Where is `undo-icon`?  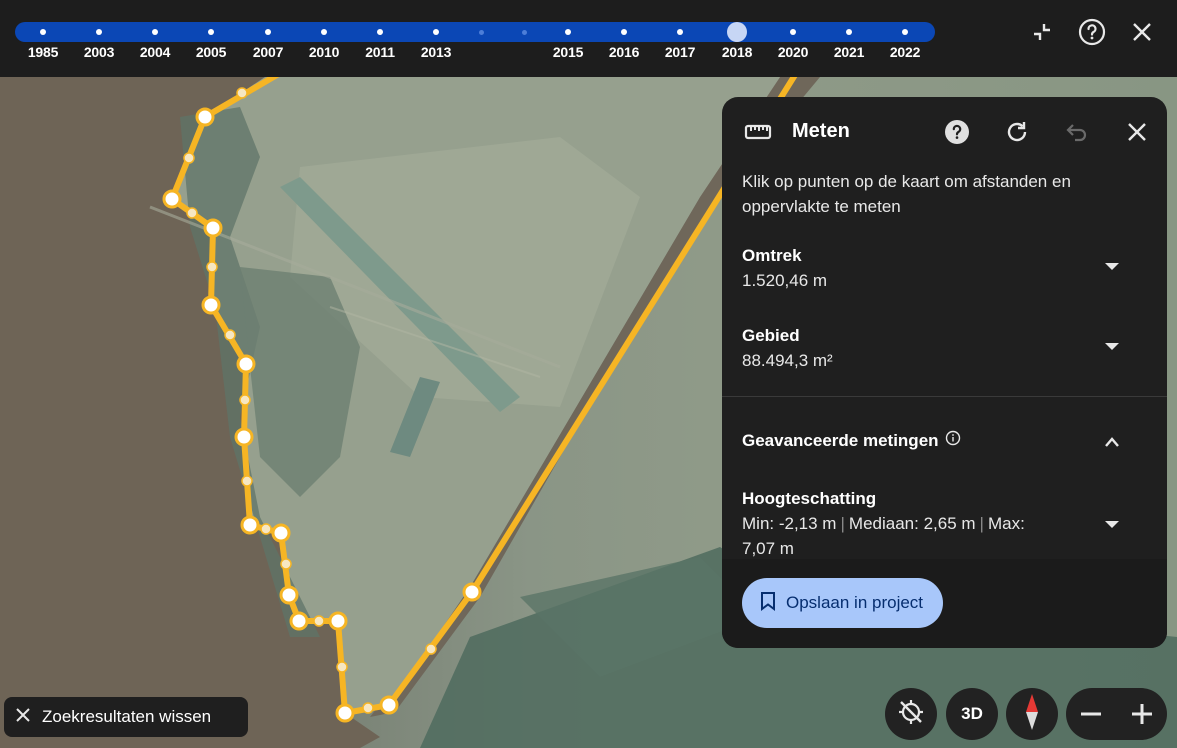 undo-icon is located at coordinates (1077, 132).